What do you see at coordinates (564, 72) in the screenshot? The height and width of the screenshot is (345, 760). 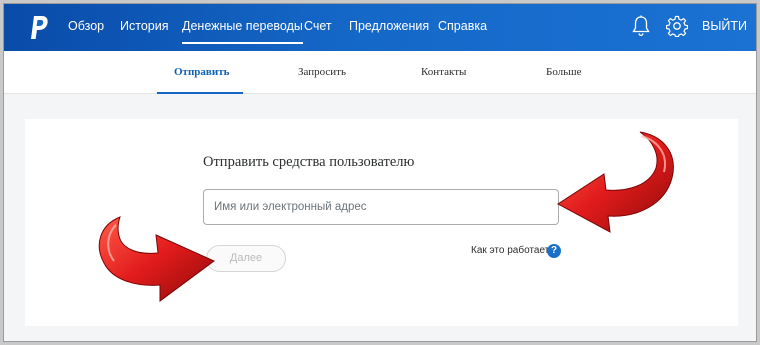 I see `tab-more: Больше` at bounding box center [564, 72].